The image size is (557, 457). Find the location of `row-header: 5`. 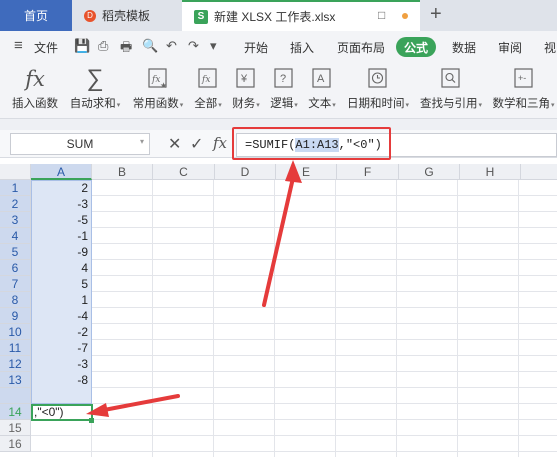

row-header: 5 is located at coordinates (15, 252).